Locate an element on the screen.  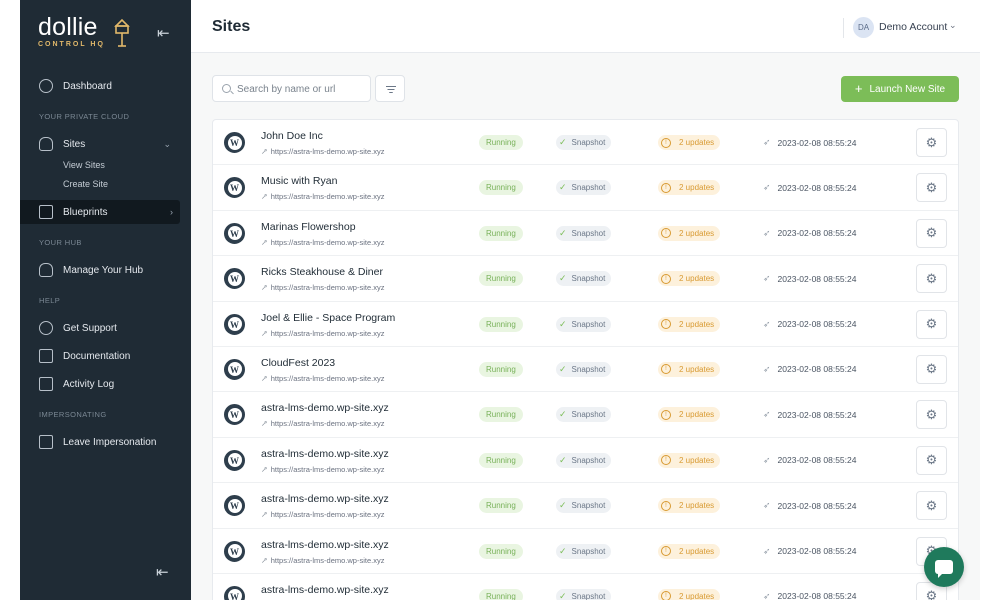
logo: dollie CONTROL HQ is located at coordinates (84, 33).